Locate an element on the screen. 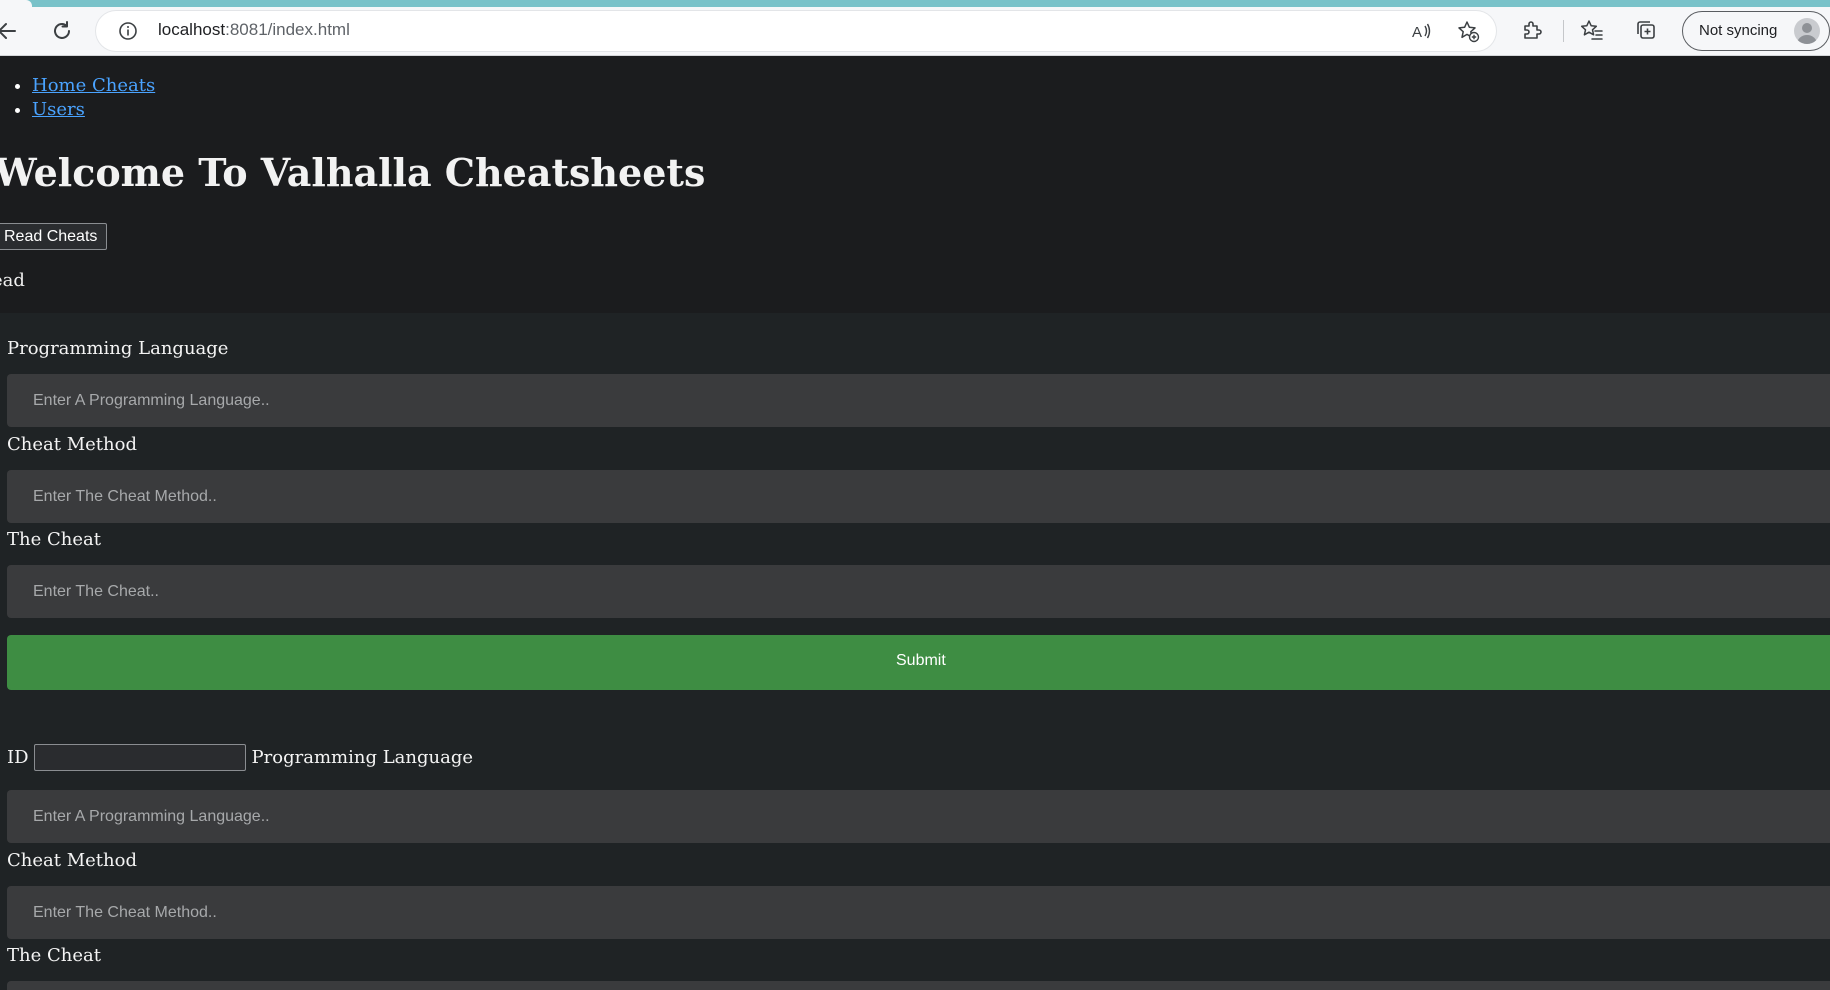 The image size is (1830, 990). browser-toolbar: localhost:8081/index.html A Not syncing is located at coordinates (915, 28).